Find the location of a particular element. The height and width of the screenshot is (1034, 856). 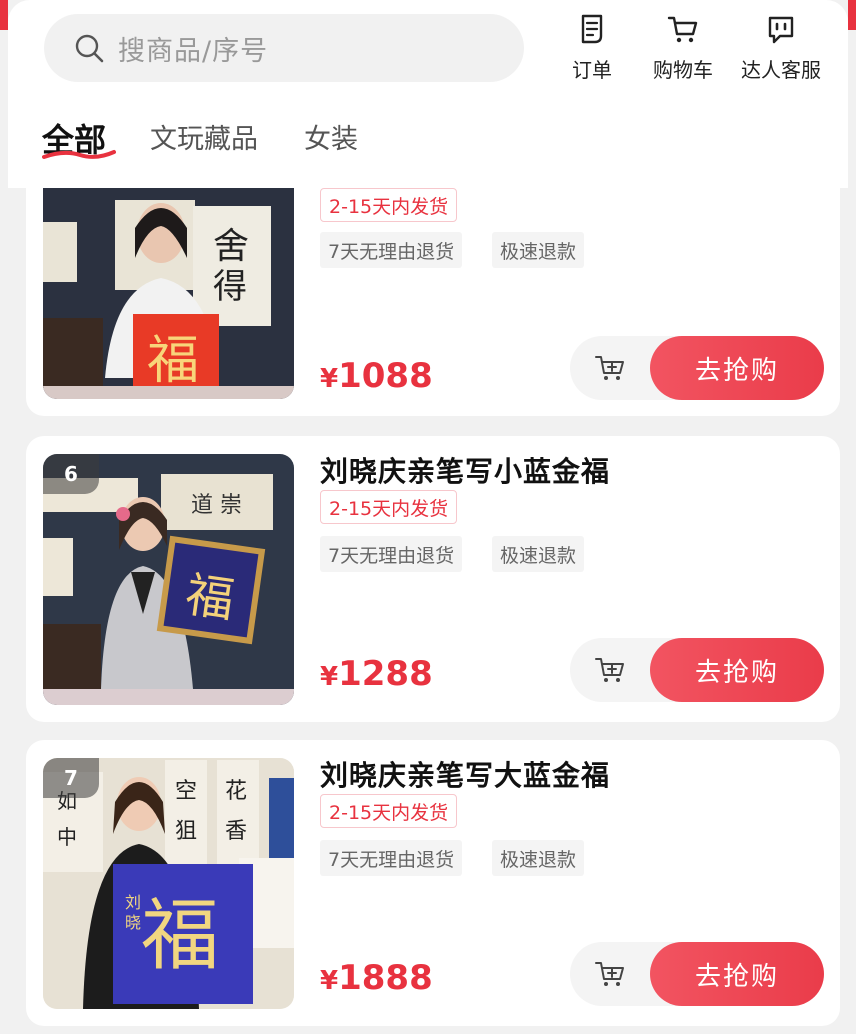

price-value: 1888 is located at coordinates (385, 978).